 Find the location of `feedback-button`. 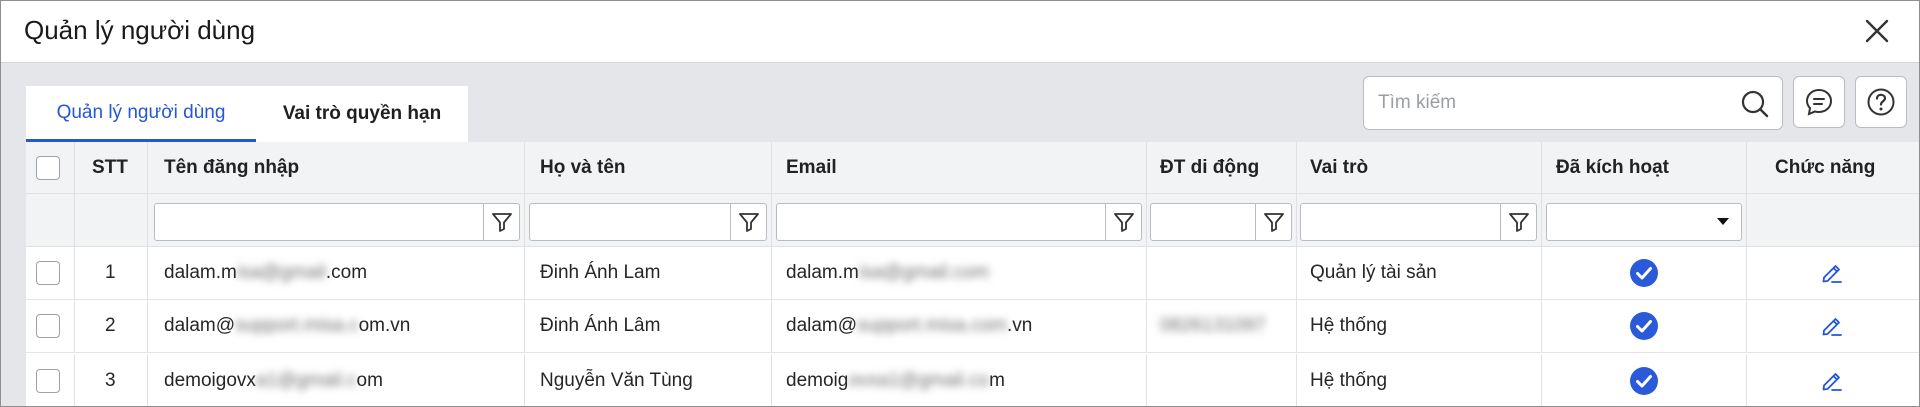

feedback-button is located at coordinates (1819, 102).